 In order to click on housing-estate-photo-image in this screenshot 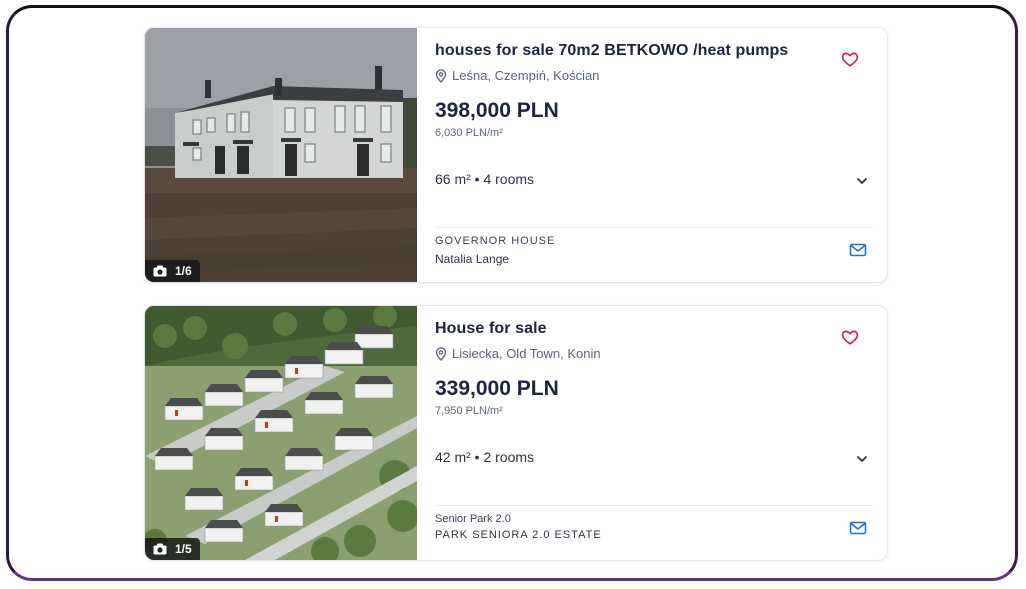, I will do `click(281, 433)`.